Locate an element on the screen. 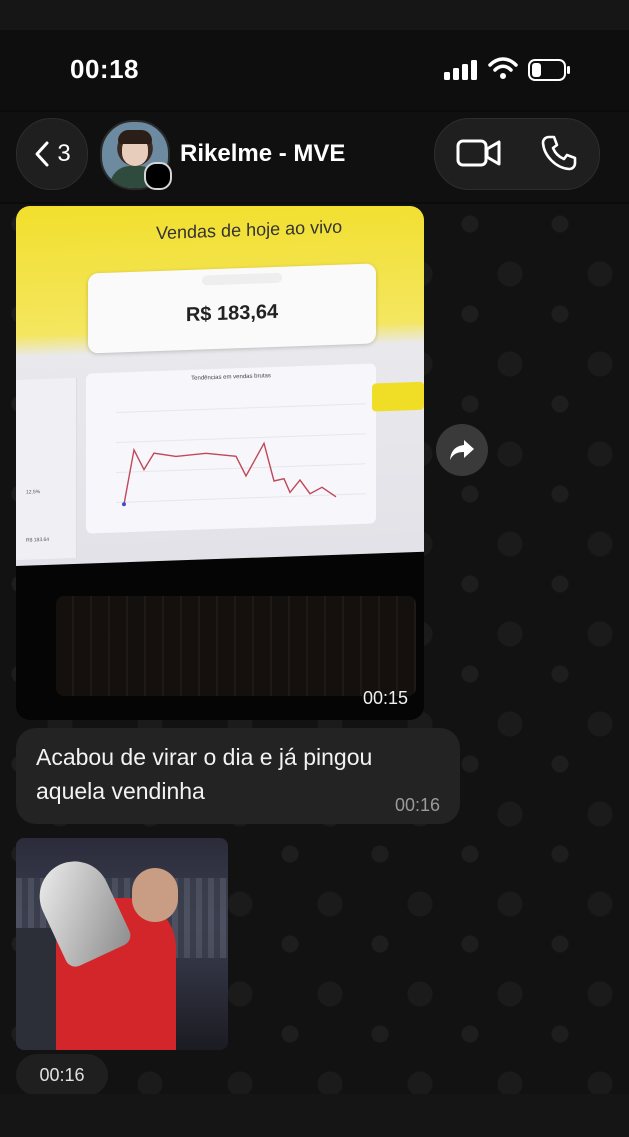 The width and height of the screenshot is (629, 1137). bottom-bar is located at coordinates (314, 1115).